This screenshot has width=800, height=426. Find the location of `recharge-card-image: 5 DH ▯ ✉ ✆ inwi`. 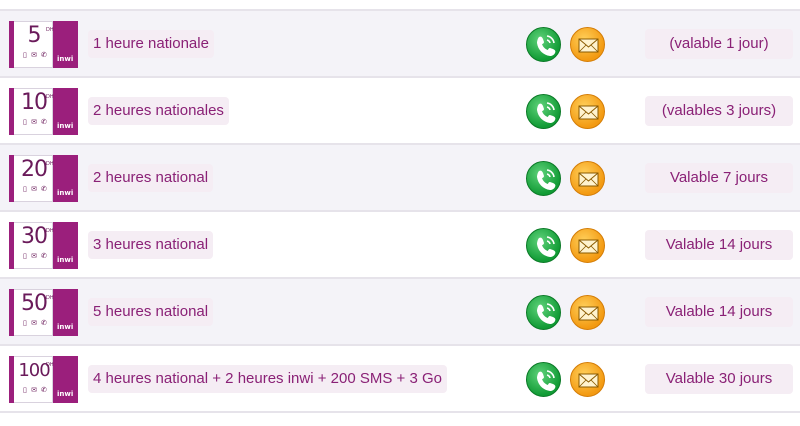

recharge-card-image: 5 DH ▯ ✉ ✆ inwi is located at coordinates (43, 44).